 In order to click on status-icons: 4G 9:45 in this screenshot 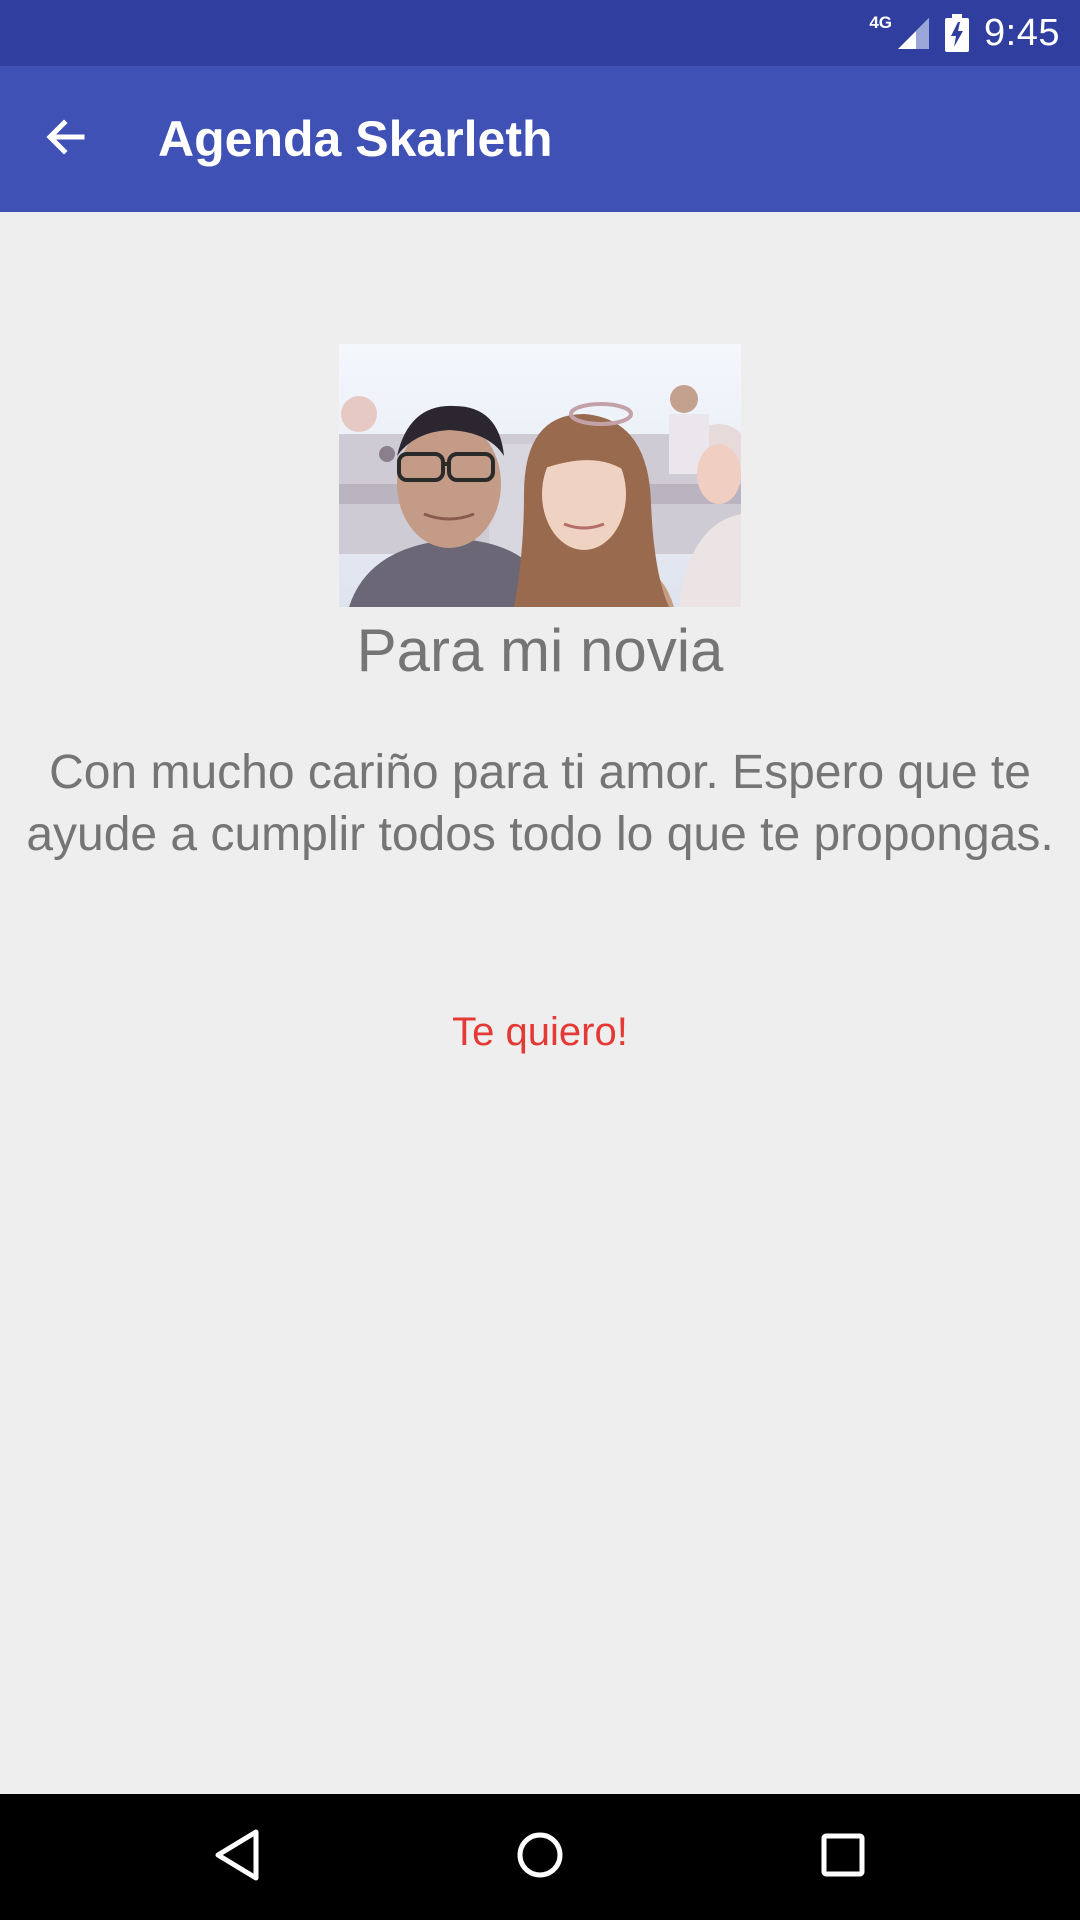, I will do `click(964, 33)`.